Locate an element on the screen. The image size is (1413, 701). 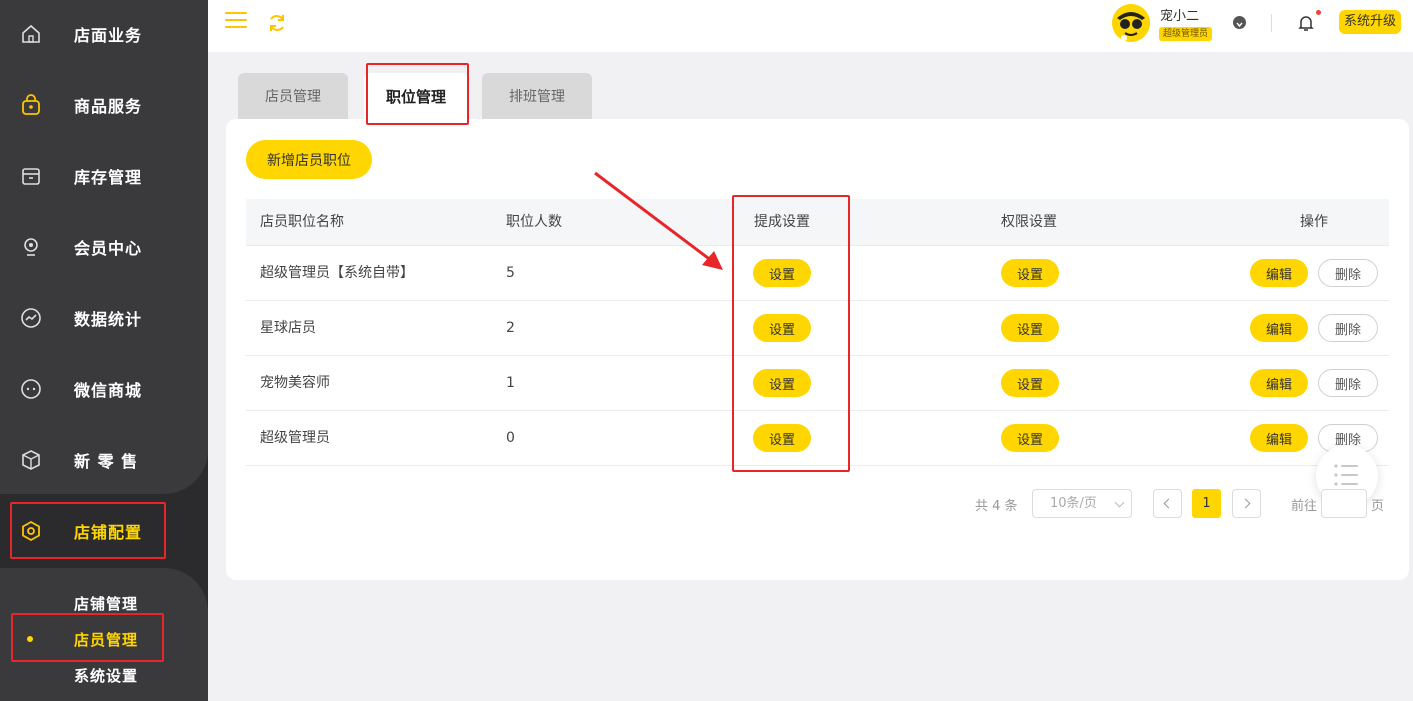
sidebar-item-inventory: 库存管理 is located at coordinates (104, 176).